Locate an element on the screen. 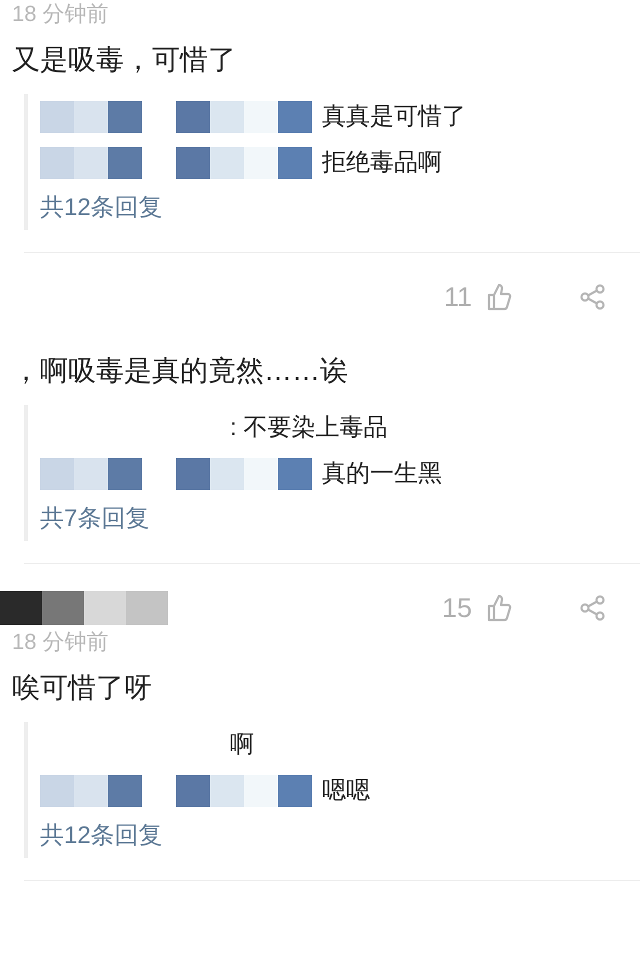  comment-text: ，啊吸毒是真的竟然……诶 is located at coordinates (180, 371).